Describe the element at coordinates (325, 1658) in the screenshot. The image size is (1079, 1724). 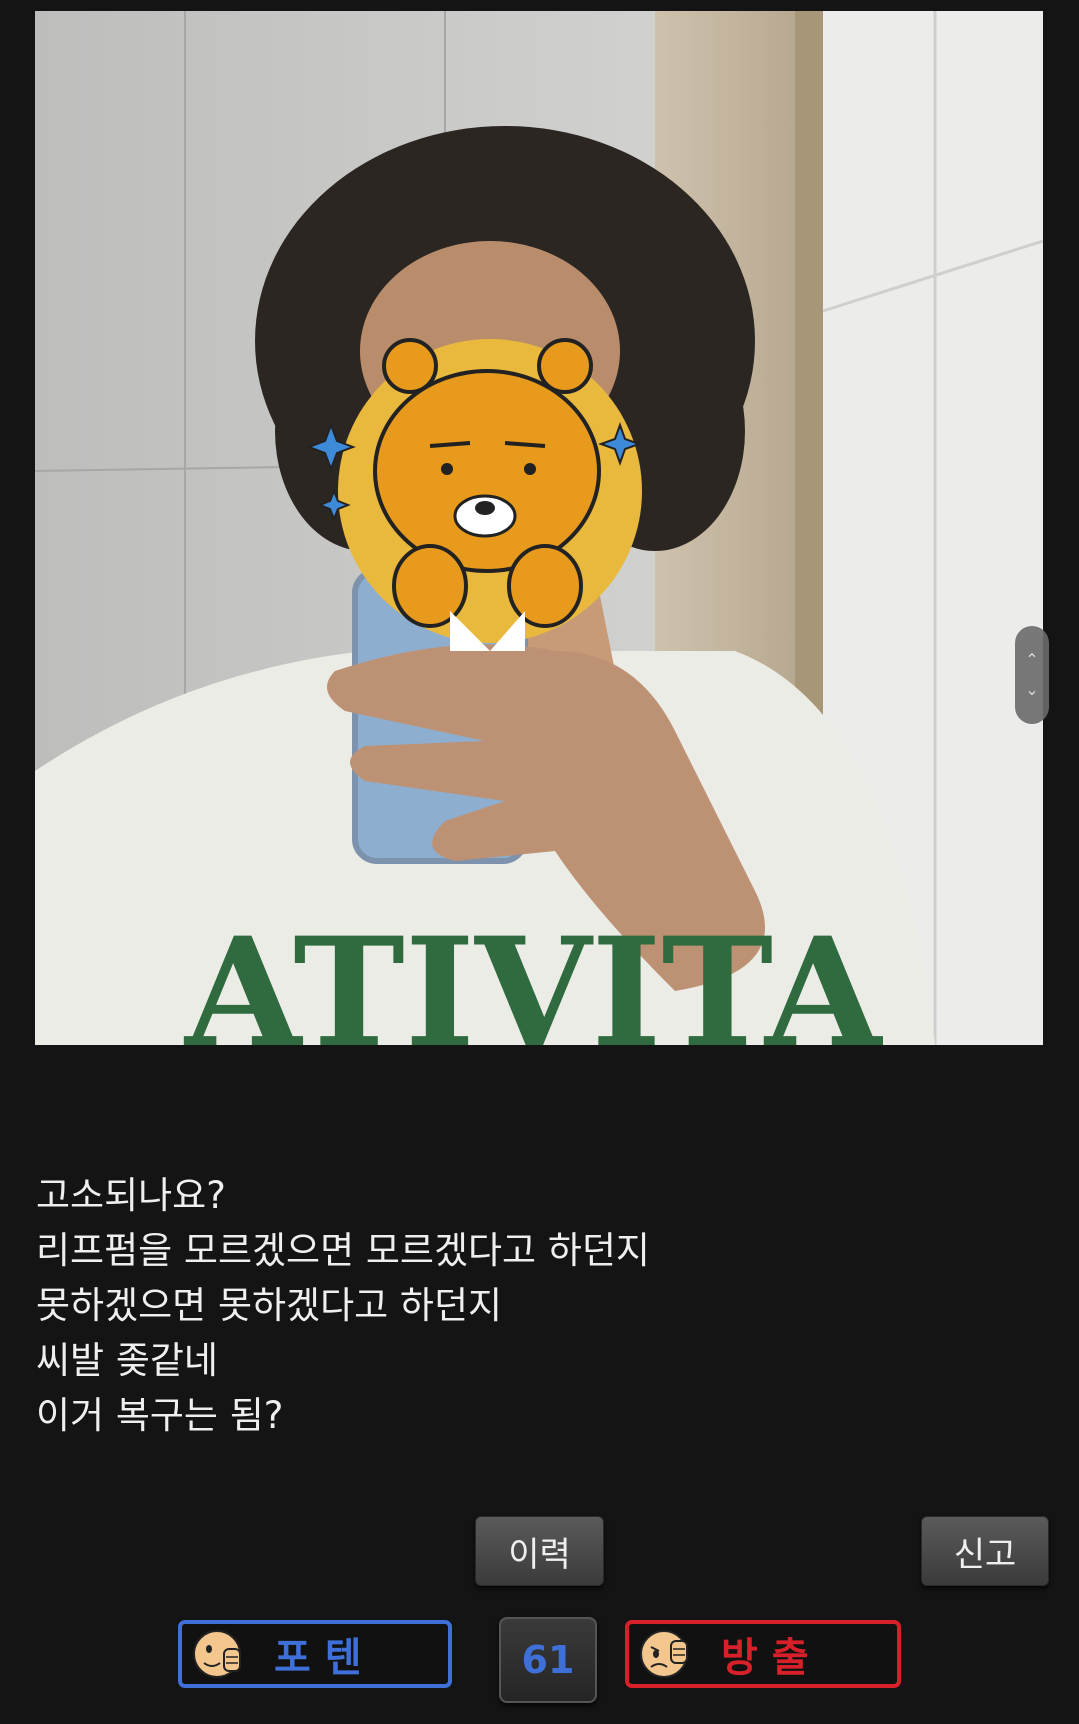
I see `upvote-label: 포텐` at that location.